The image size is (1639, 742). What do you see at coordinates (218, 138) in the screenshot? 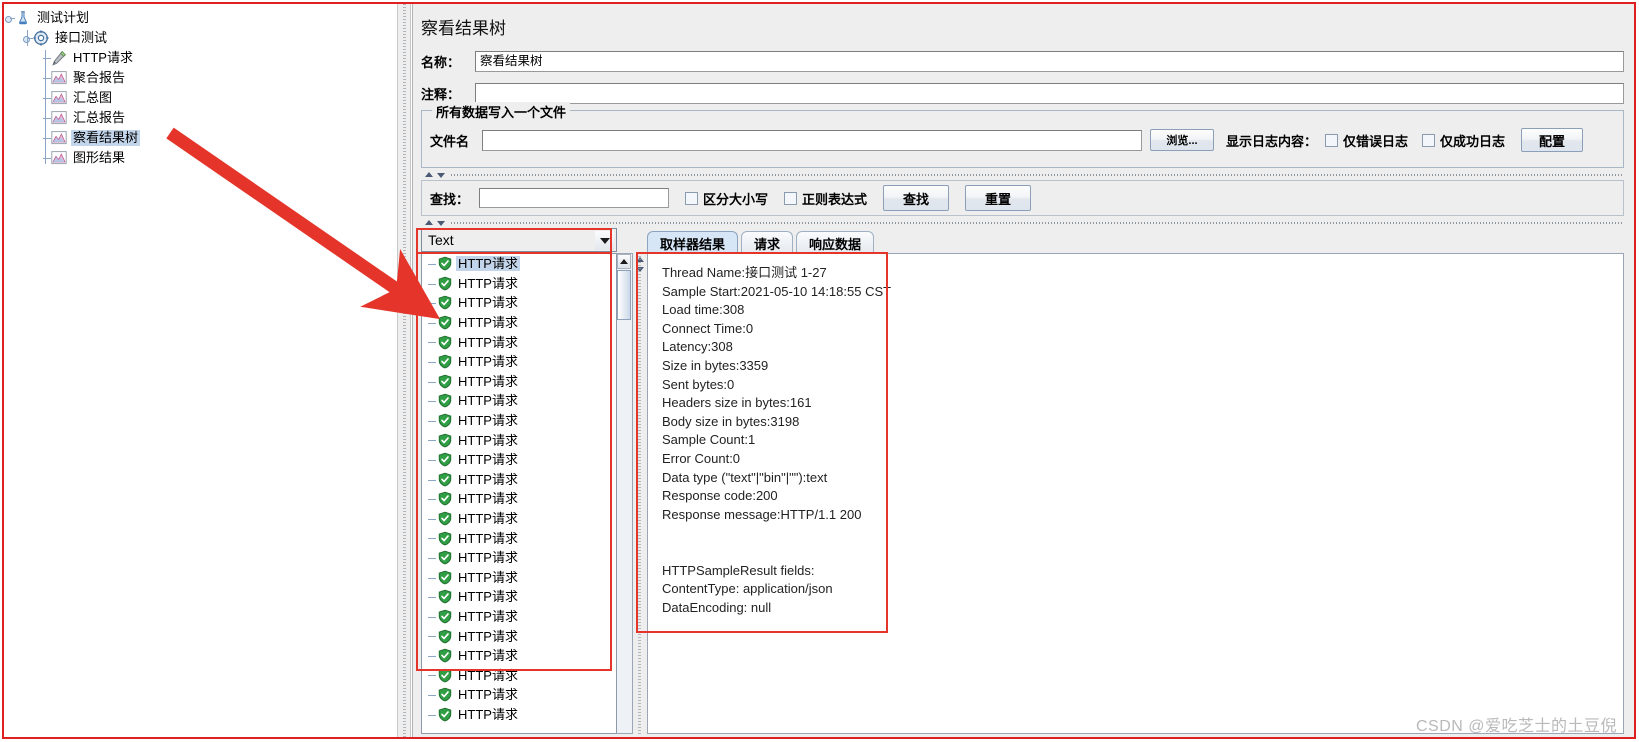
I see `tree-item-6: 察看结果树` at bounding box center [218, 138].